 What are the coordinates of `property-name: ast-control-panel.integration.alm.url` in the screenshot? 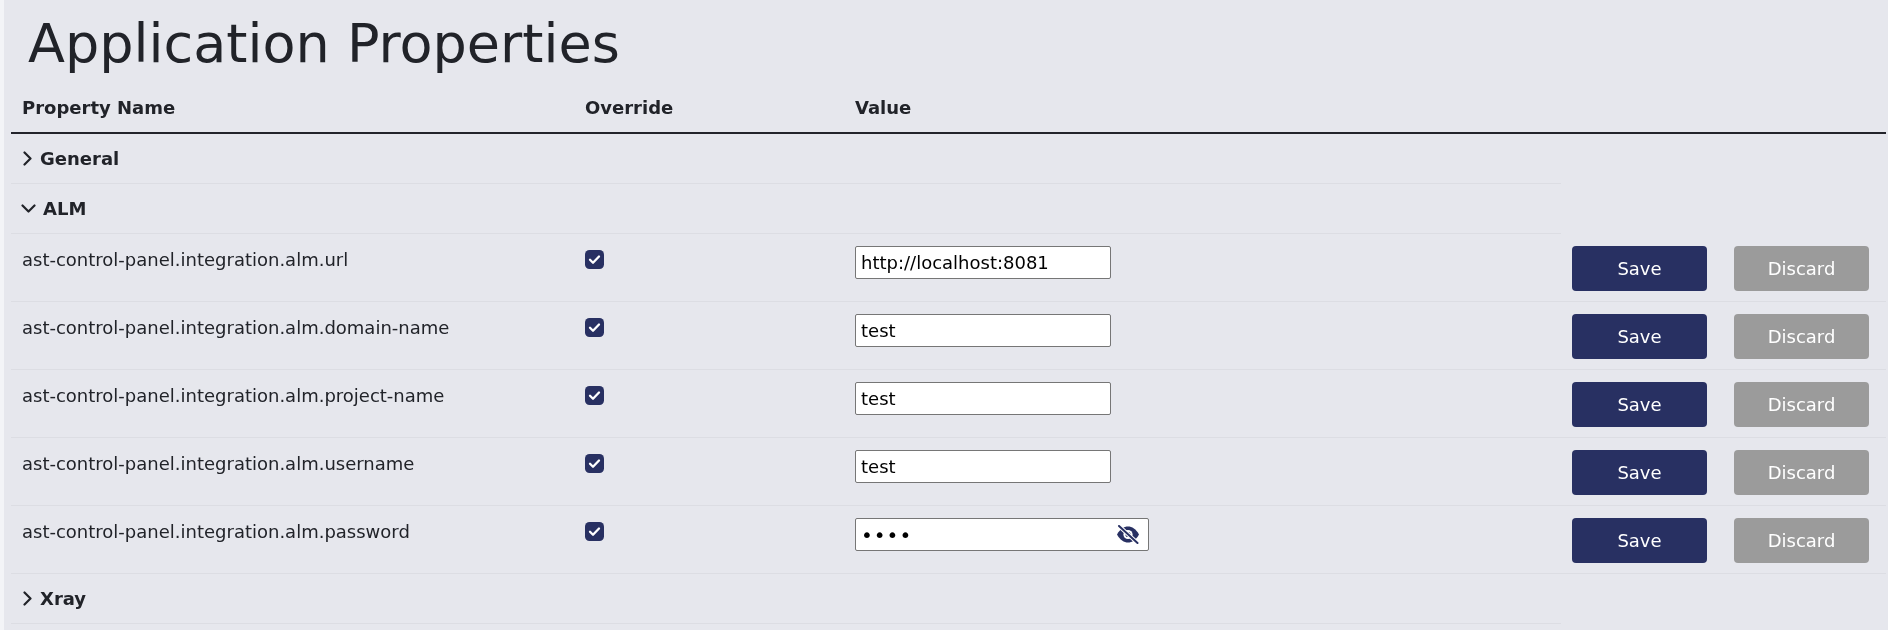 It's located at (185, 259).